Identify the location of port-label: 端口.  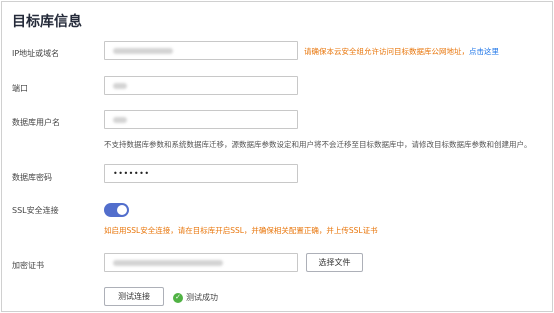
(20, 88).